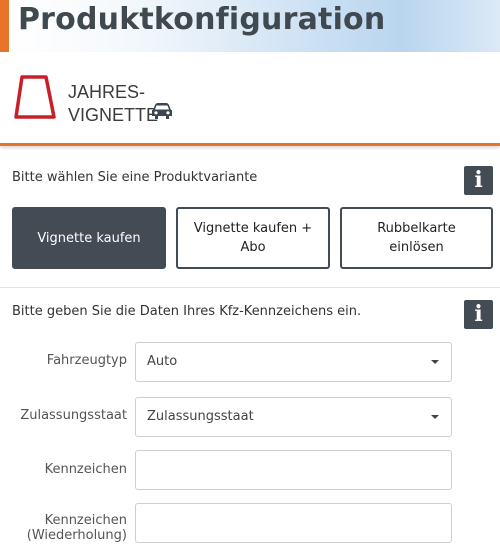 This screenshot has height=553, width=500. I want to click on country-label: Zulassungsstaat, so click(73, 415).